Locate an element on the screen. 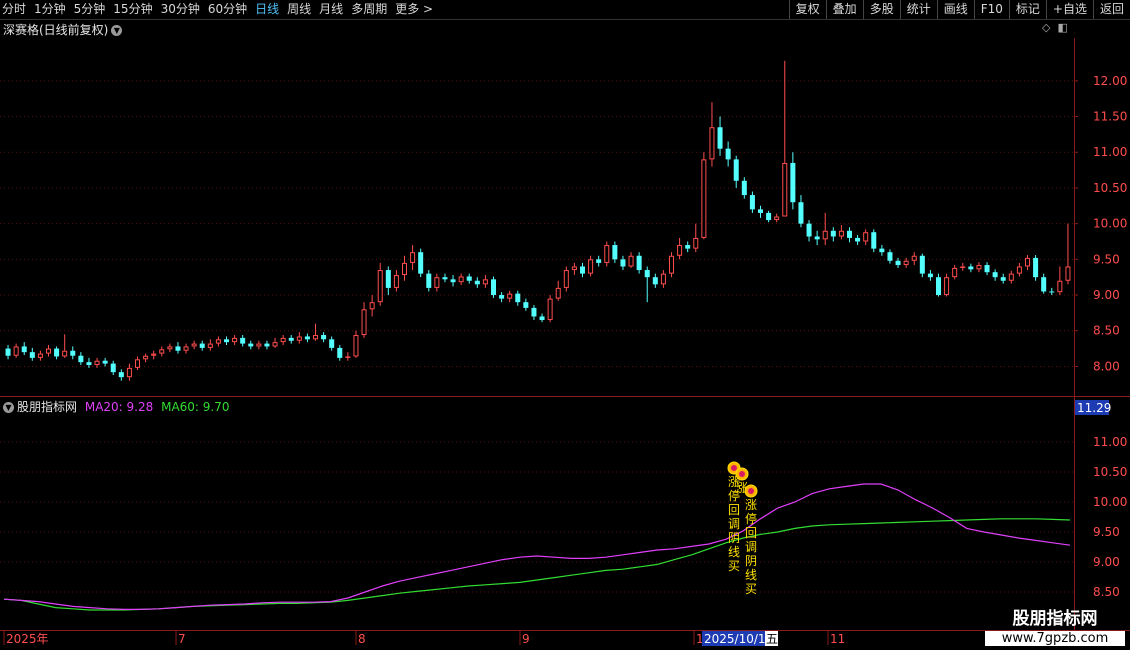 This screenshot has width=1130, height=650. chevron-down-icon: ▼ is located at coordinates (8, 407).